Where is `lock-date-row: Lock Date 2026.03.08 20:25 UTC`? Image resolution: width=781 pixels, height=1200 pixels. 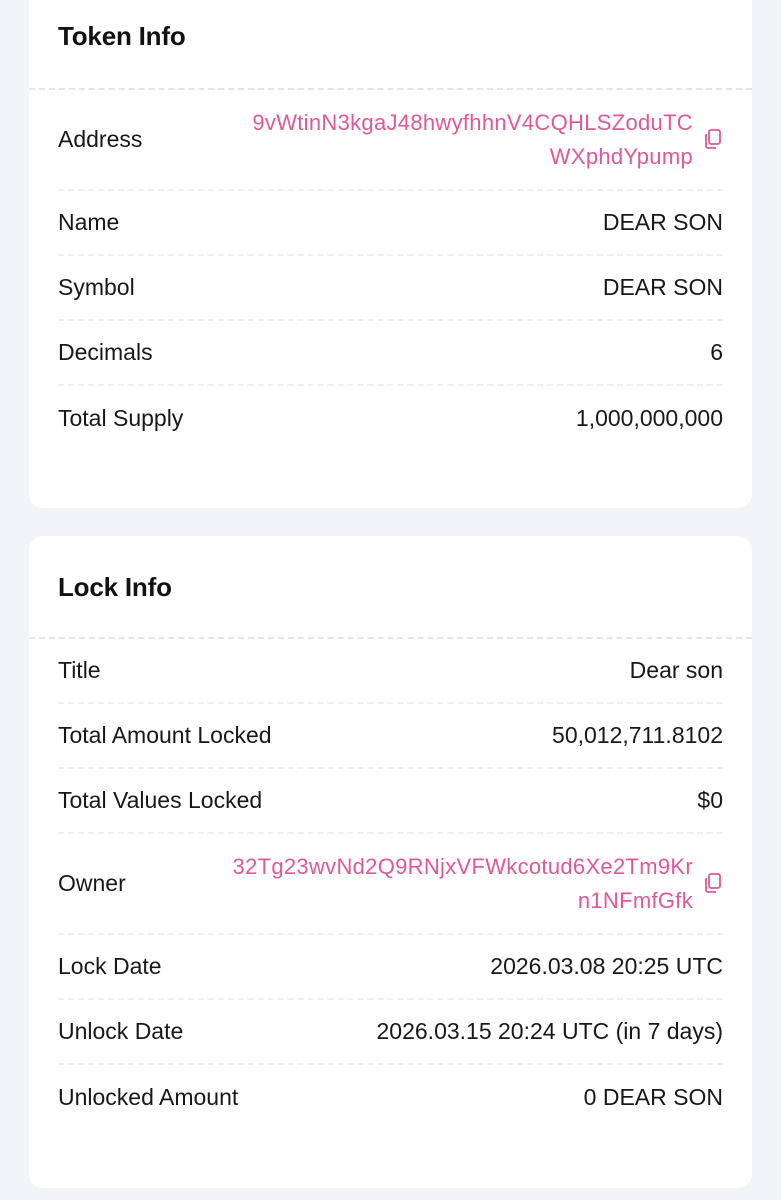 lock-date-row: Lock Date 2026.03.08 20:25 UTC is located at coordinates (390, 967).